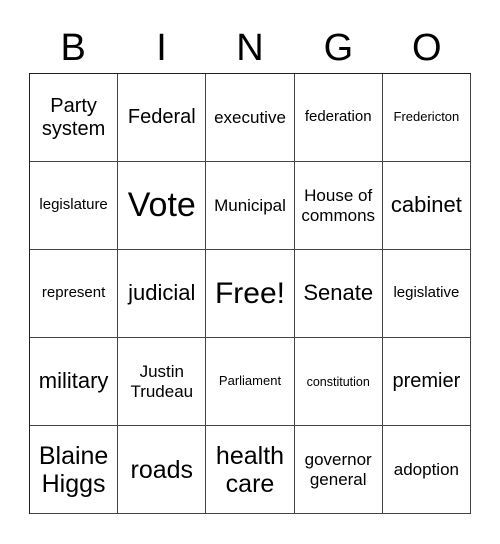  I want to click on bingo-cell: governor general, so click(338, 470).